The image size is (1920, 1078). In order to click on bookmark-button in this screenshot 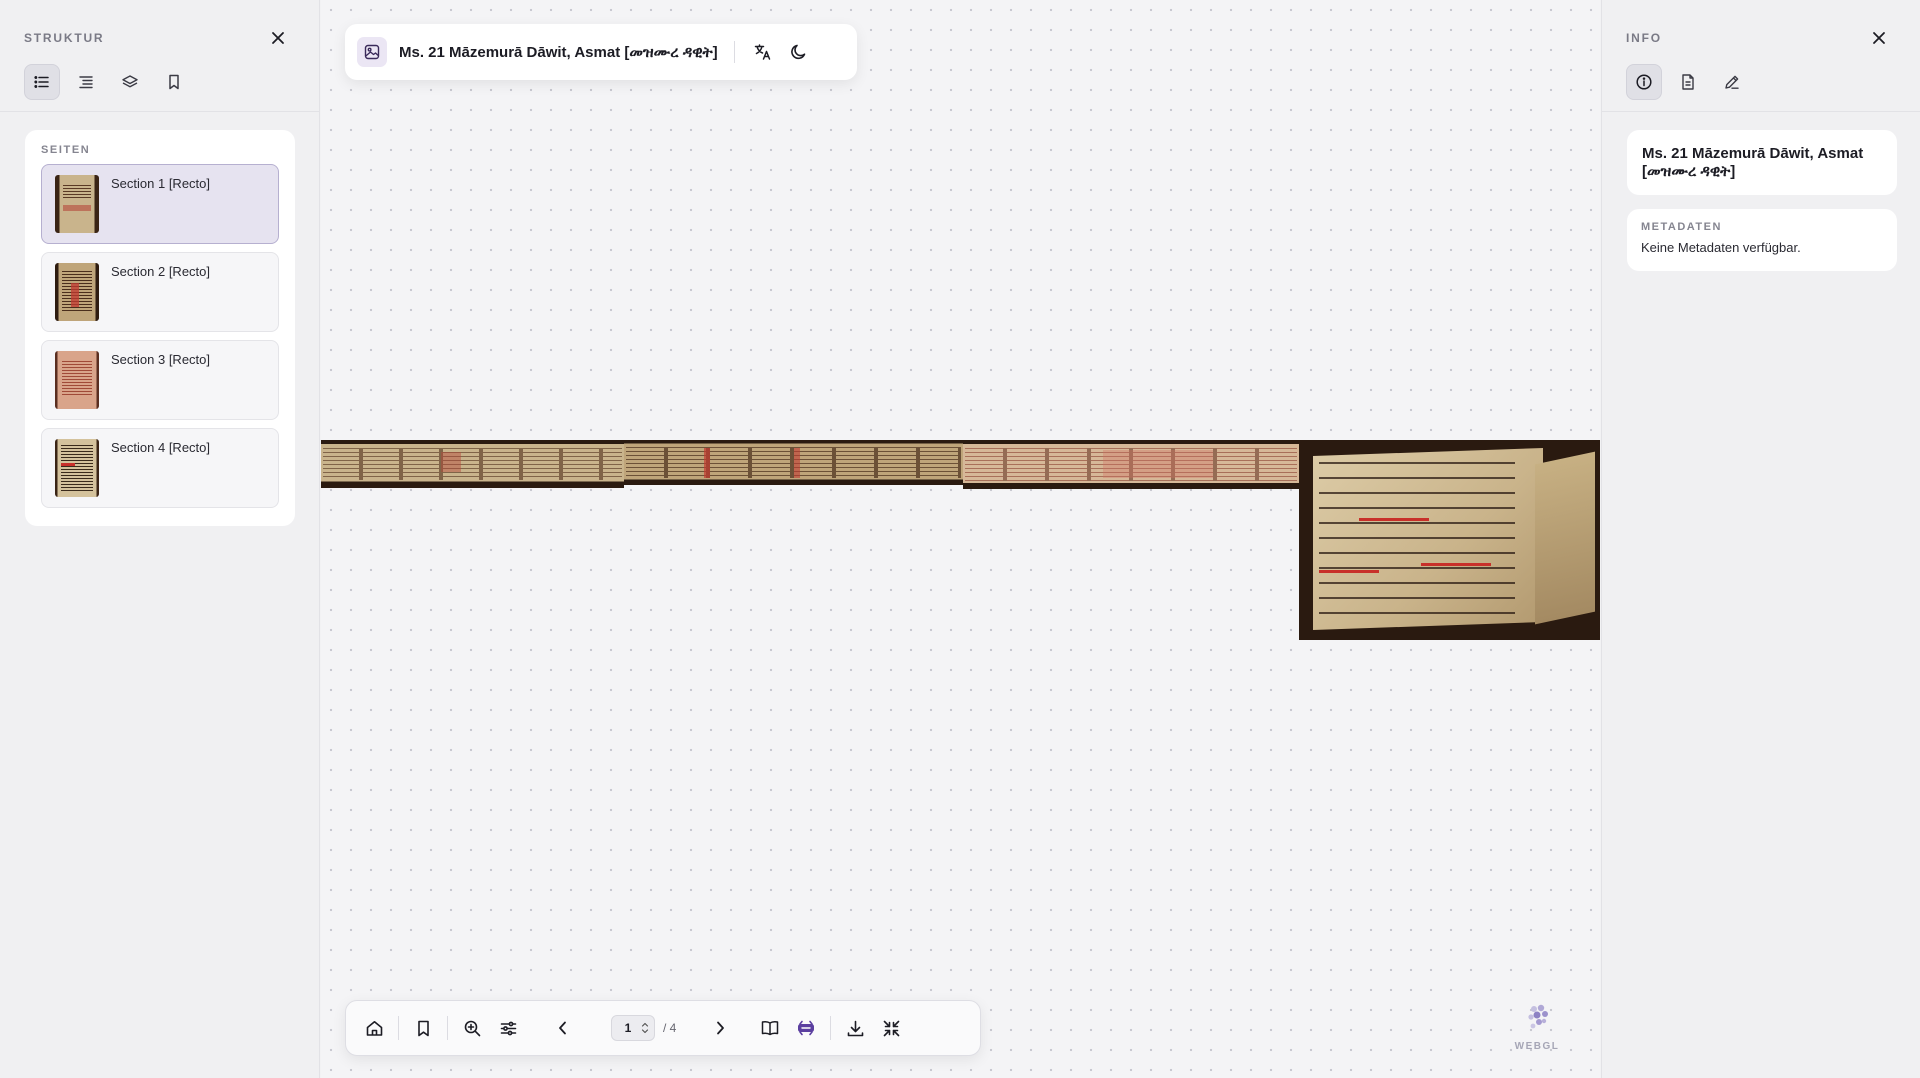, I will do `click(423, 1028)`.